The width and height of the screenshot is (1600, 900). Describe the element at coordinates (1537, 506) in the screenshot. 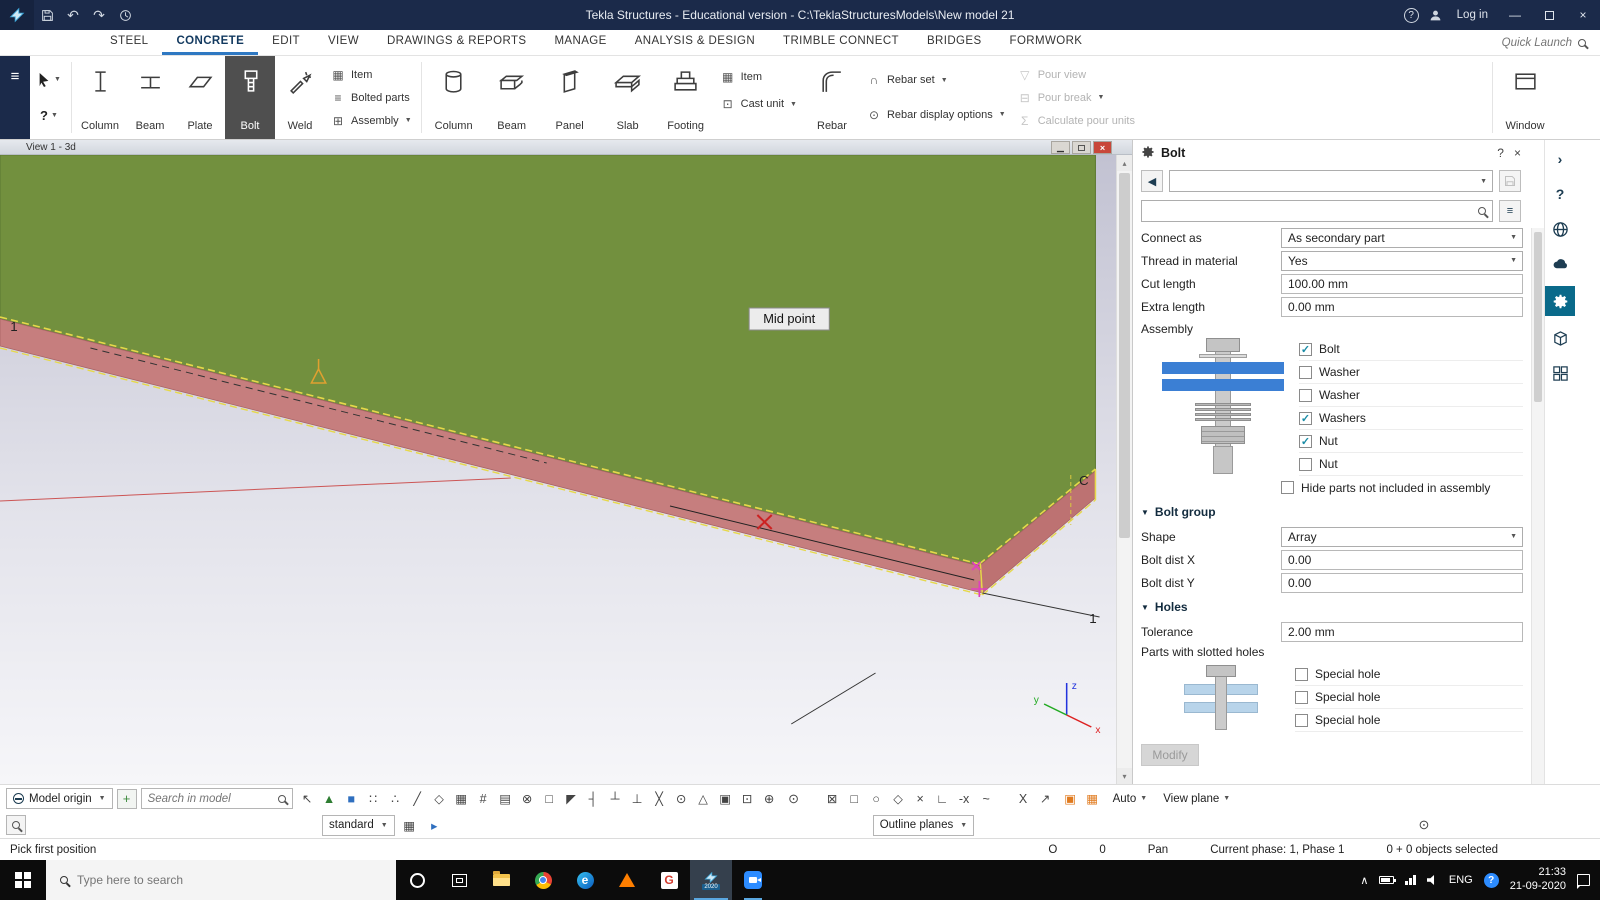

I see `panel-scrollbar` at that location.